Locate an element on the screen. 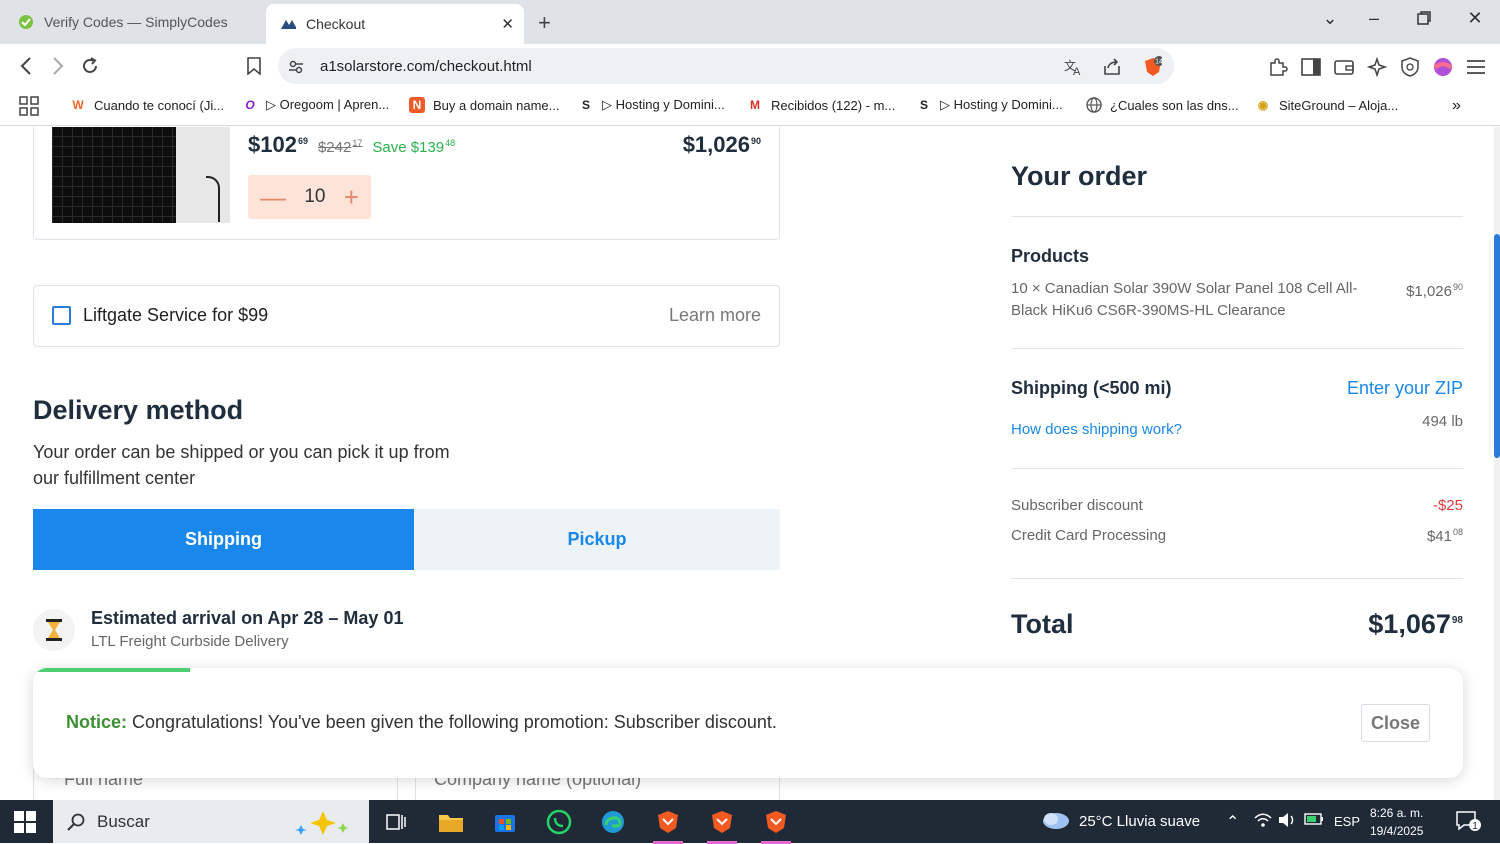 The width and height of the screenshot is (1500, 844). weather-widget: 25°C Lluvia suave is located at coordinates (1120, 821).